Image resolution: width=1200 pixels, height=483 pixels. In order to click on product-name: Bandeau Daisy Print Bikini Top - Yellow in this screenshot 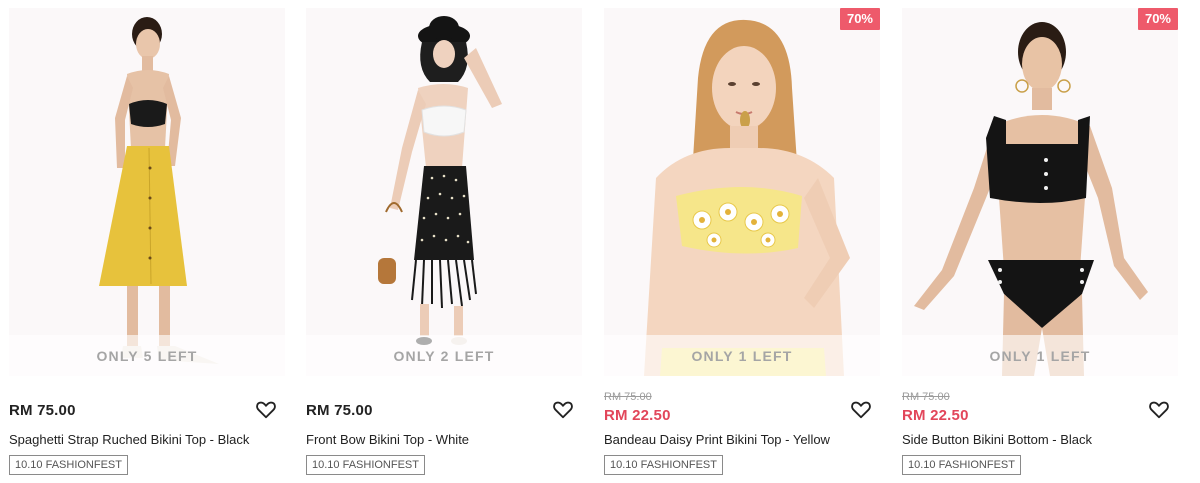, I will do `click(717, 439)`.